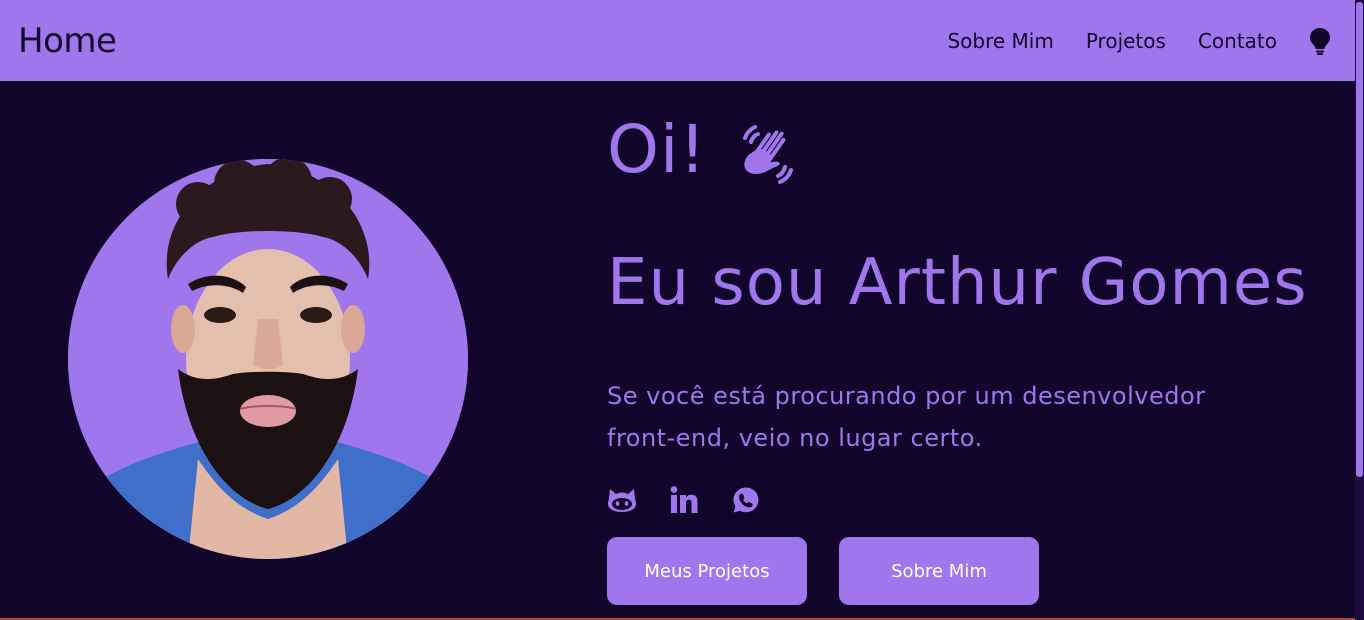 The height and width of the screenshot is (620, 1364). I want to click on meus-projetos-button: Meus Projetos, so click(707, 571).